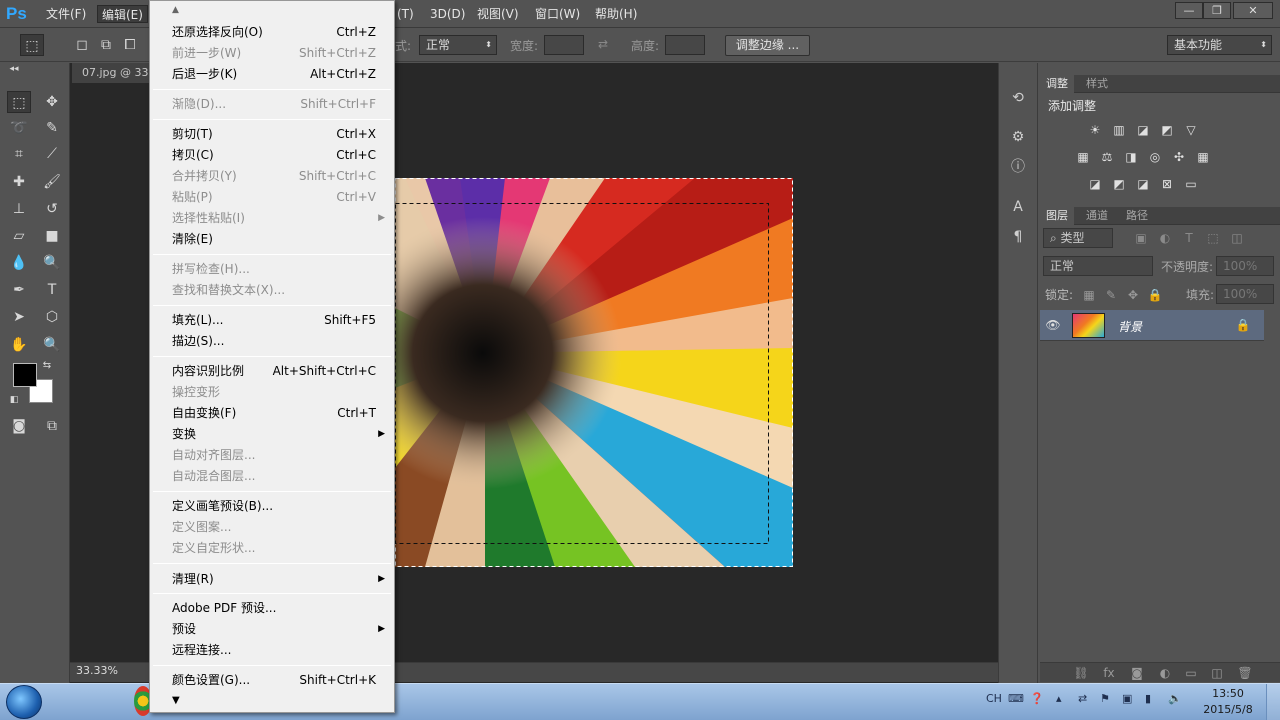 The image size is (1280, 720). What do you see at coordinates (1057, 216) in the screenshot?
I see `tab-layers: 图层` at bounding box center [1057, 216].